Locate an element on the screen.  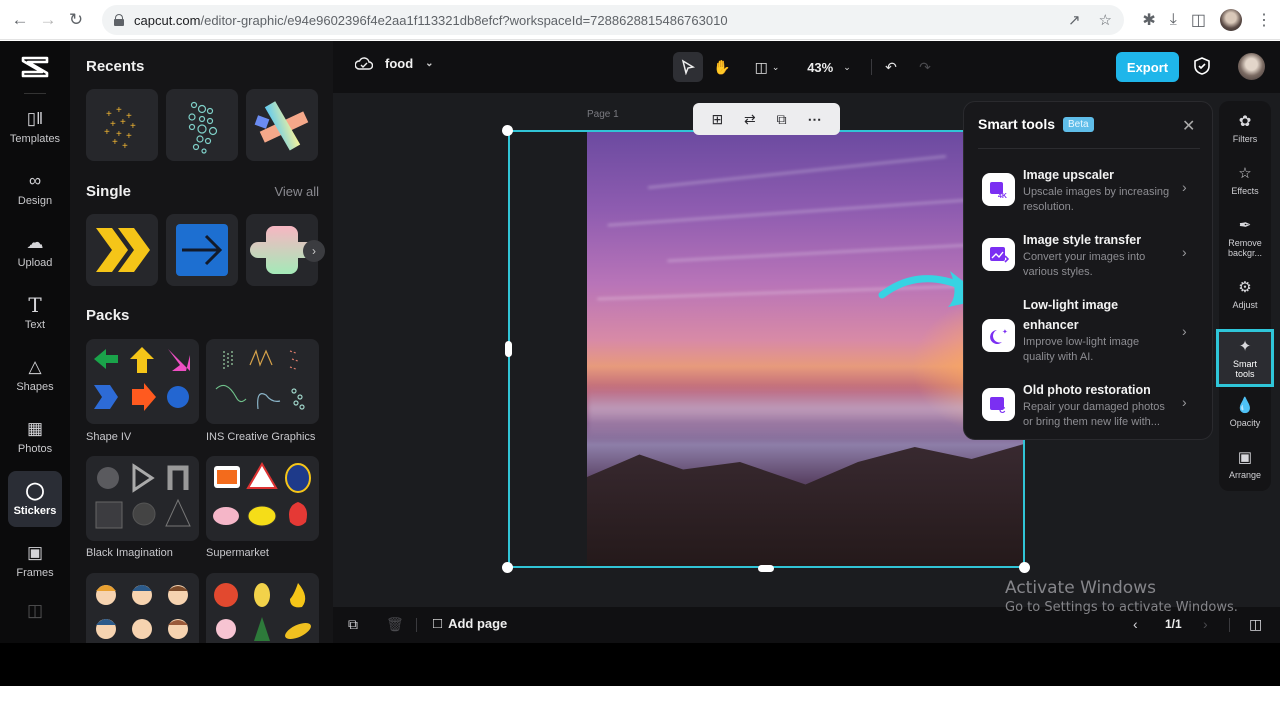
rail-item-stickers: ◯ Stickers is located at coordinates (35, 499).